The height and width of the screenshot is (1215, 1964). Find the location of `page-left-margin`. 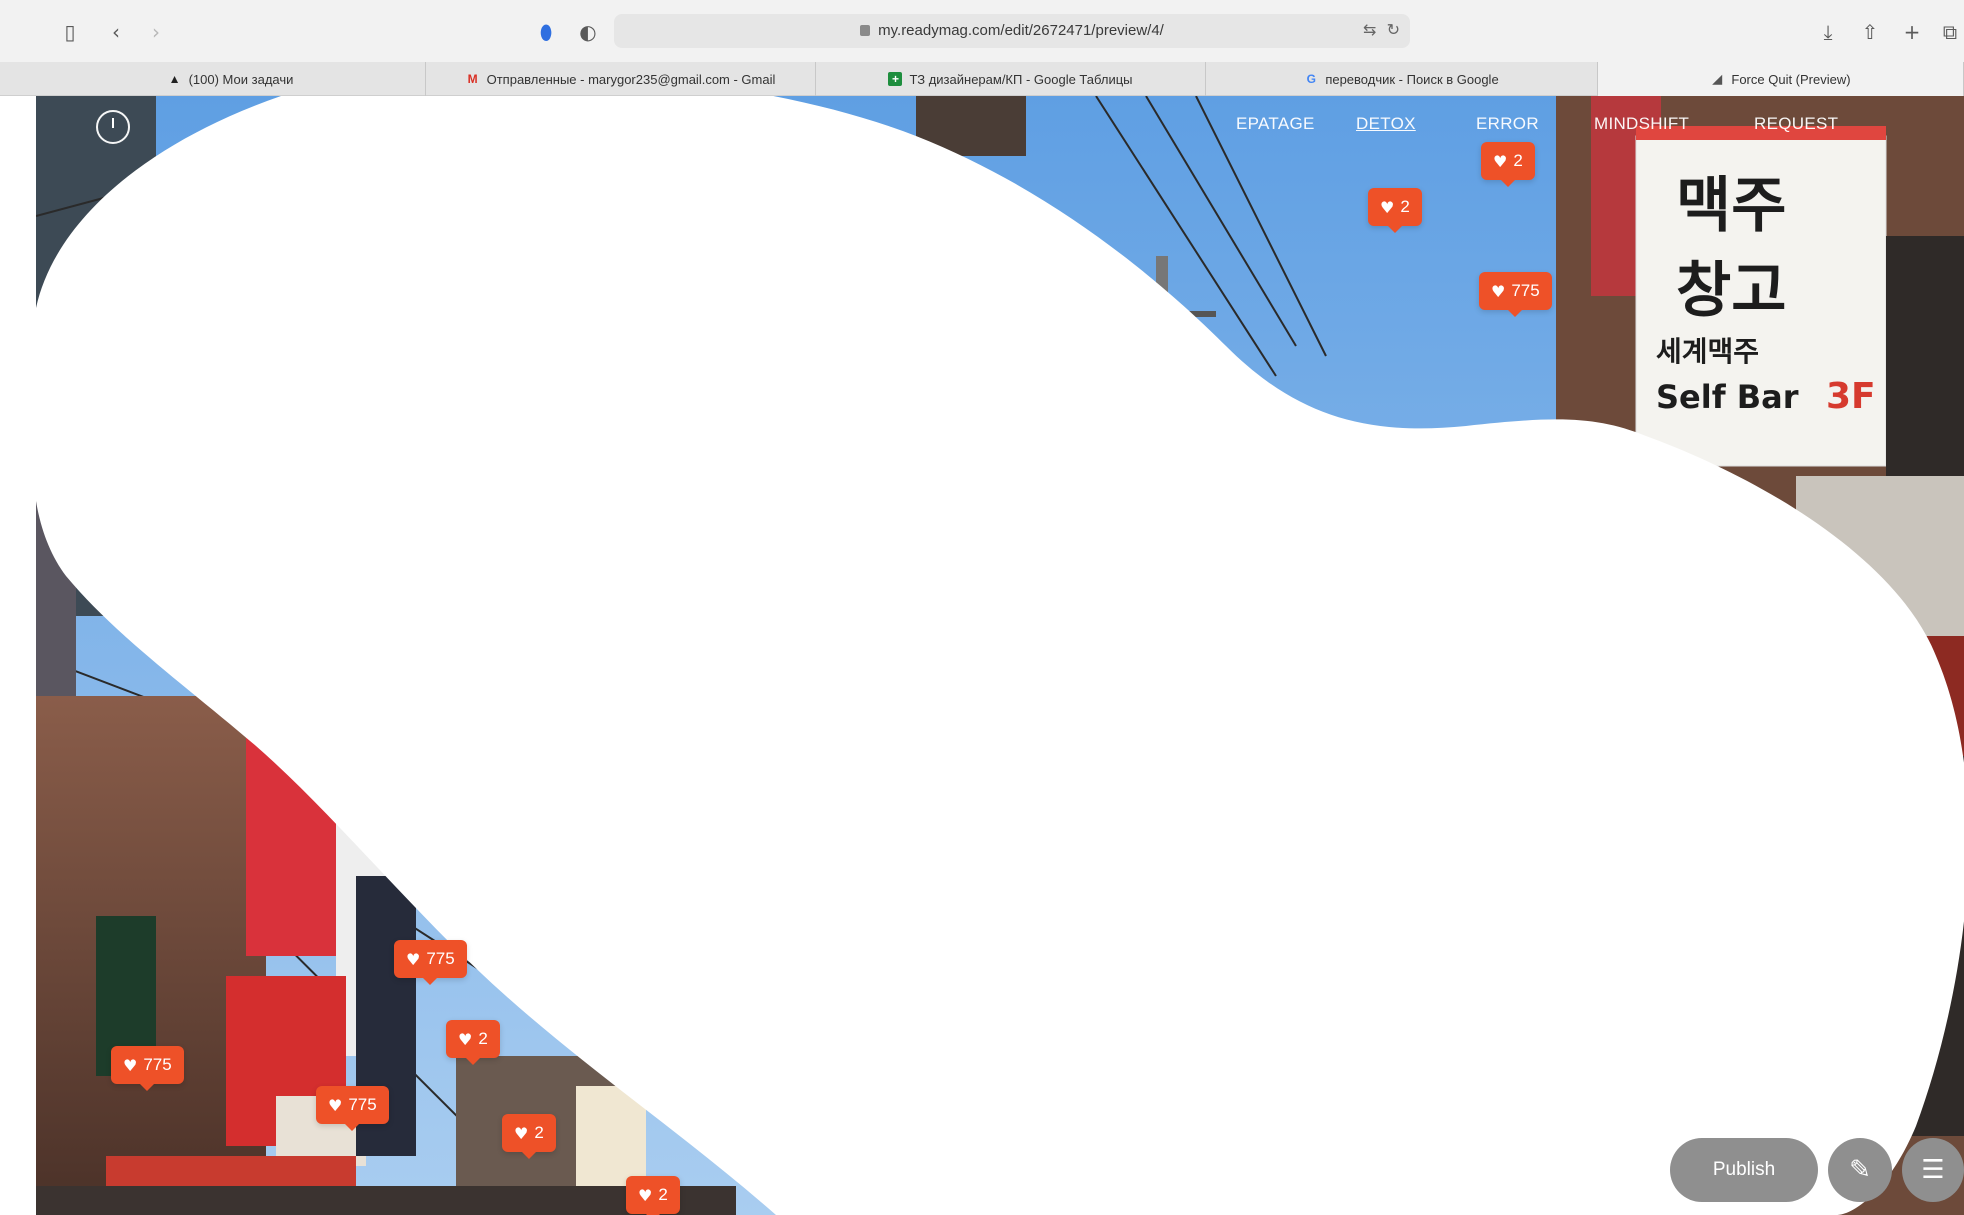

page-left-margin is located at coordinates (18, 655).